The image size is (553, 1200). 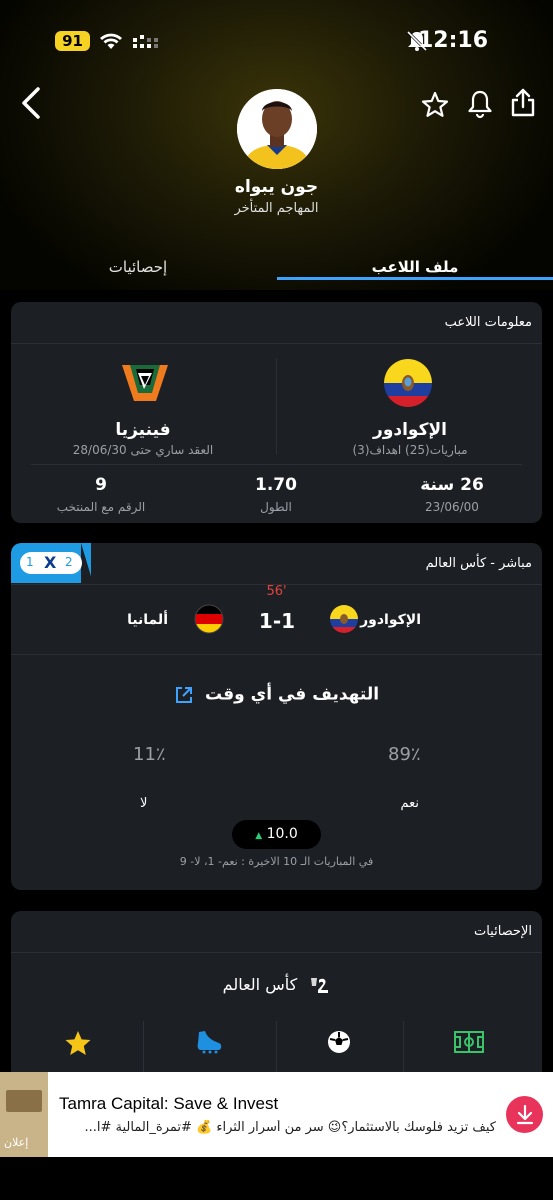 What do you see at coordinates (452, 40) in the screenshot?
I see `clock: 12:16` at bounding box center [452, 40].